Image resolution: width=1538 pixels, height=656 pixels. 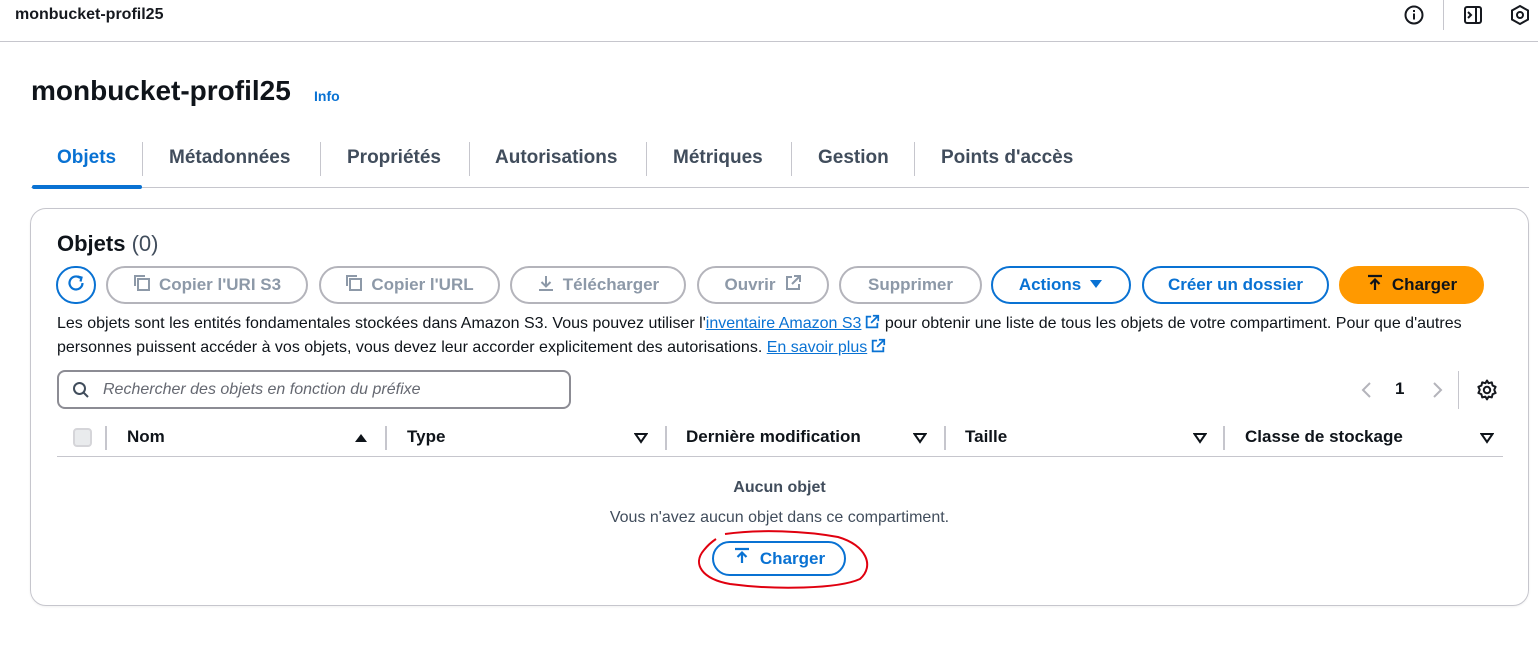 I want to click on empty-state-upload-label: Charger, so click(x=792, y=558).